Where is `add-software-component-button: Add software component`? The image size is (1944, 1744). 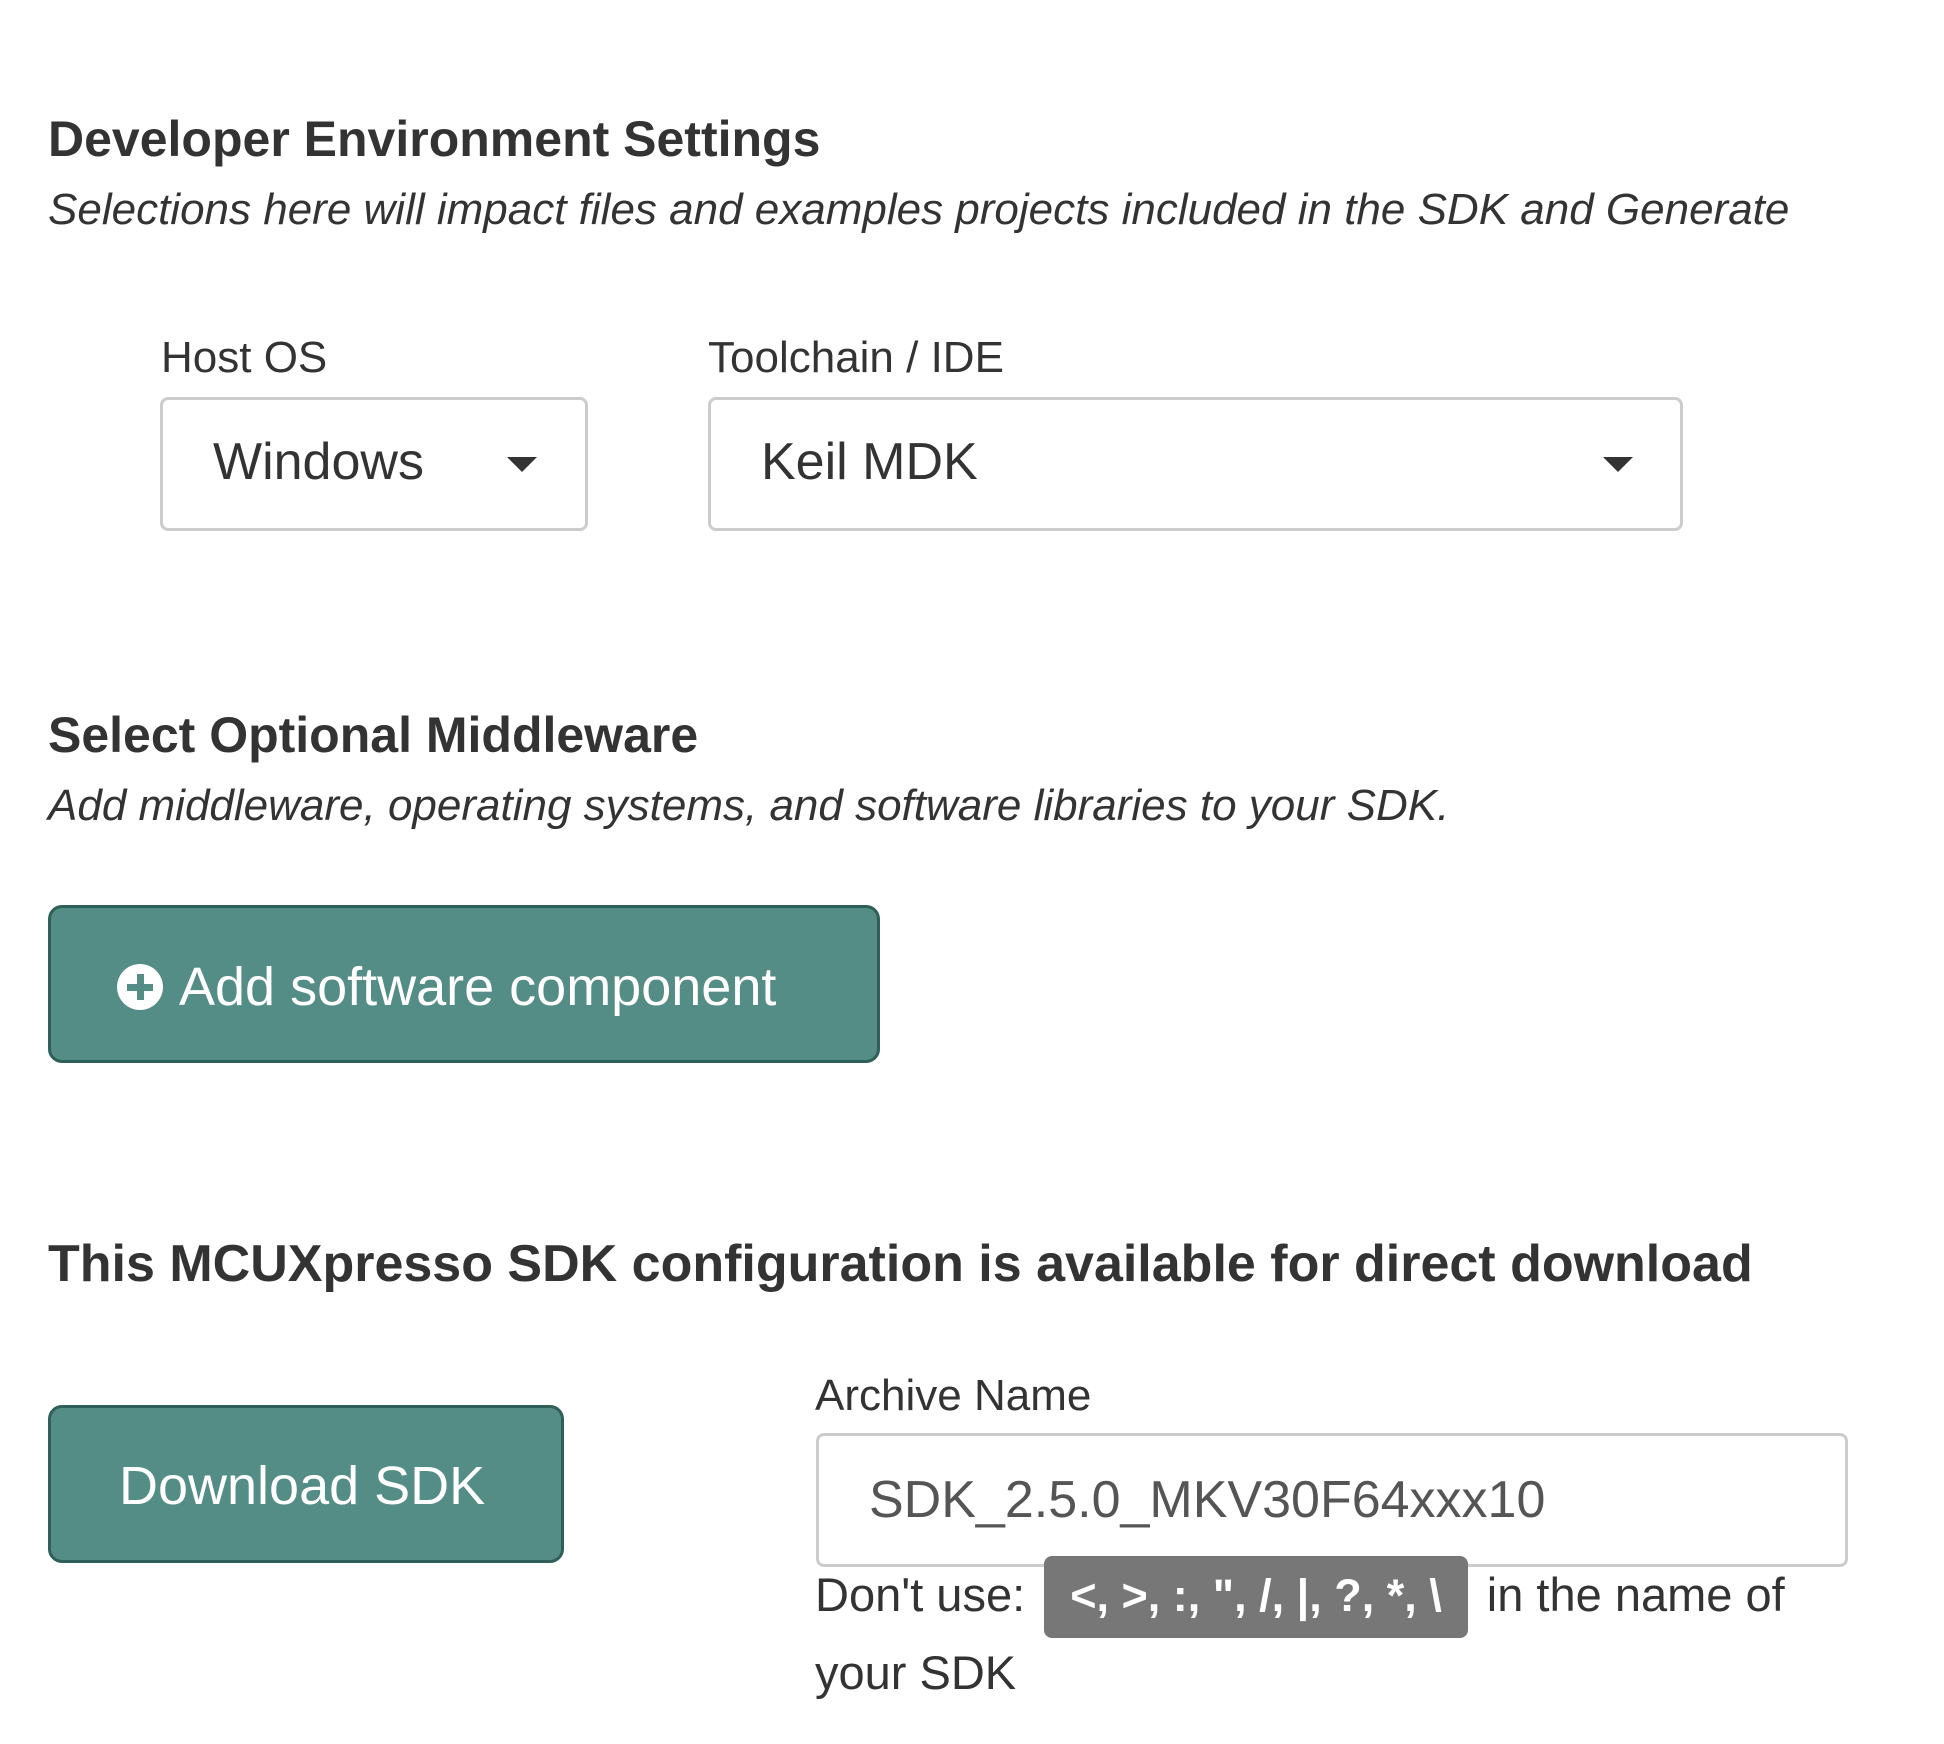
add-software-component-button: Add software component is located at coordinates (464, 984).